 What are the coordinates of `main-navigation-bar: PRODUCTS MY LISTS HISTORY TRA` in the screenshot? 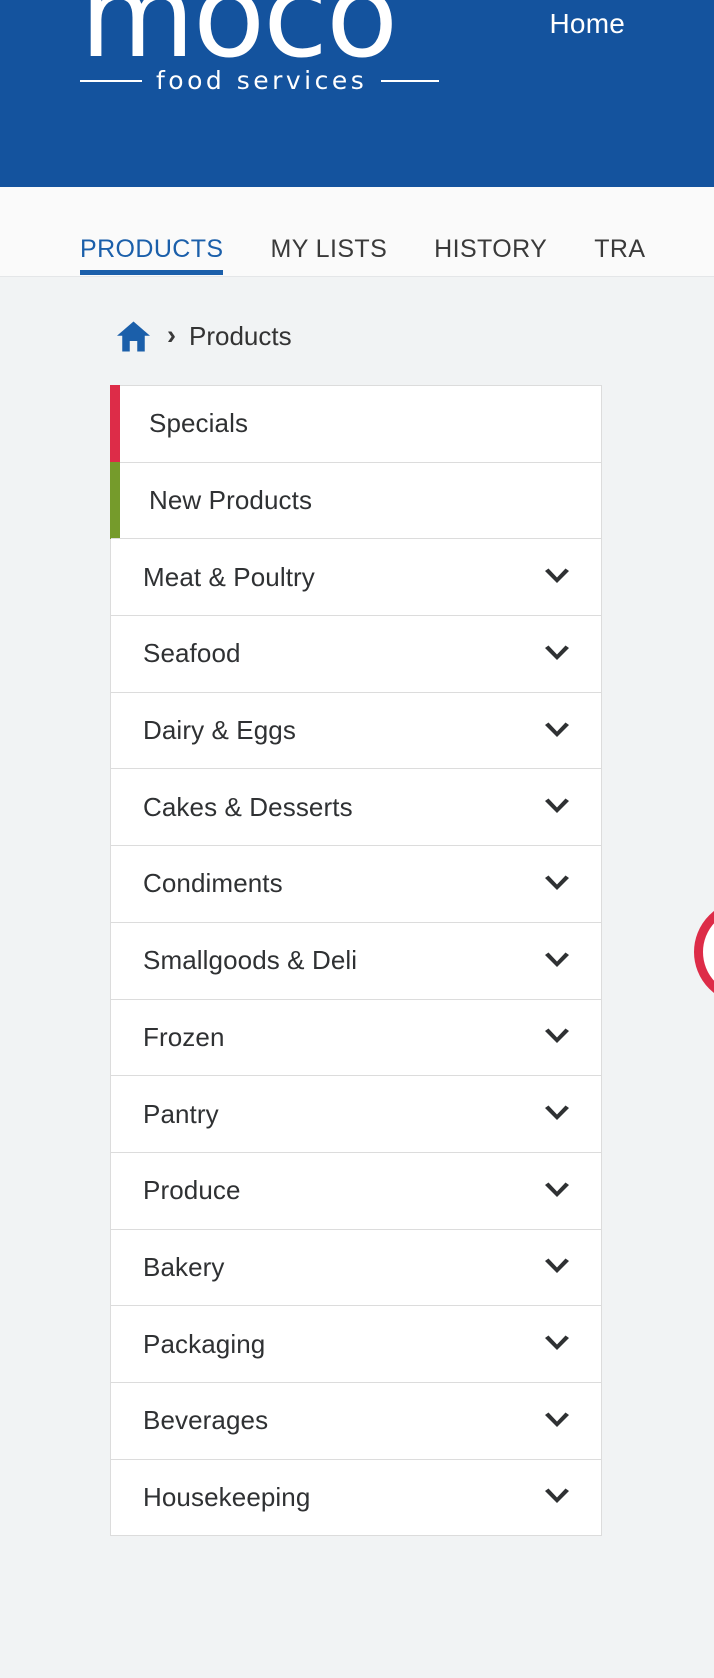 It's located at (357, 232).